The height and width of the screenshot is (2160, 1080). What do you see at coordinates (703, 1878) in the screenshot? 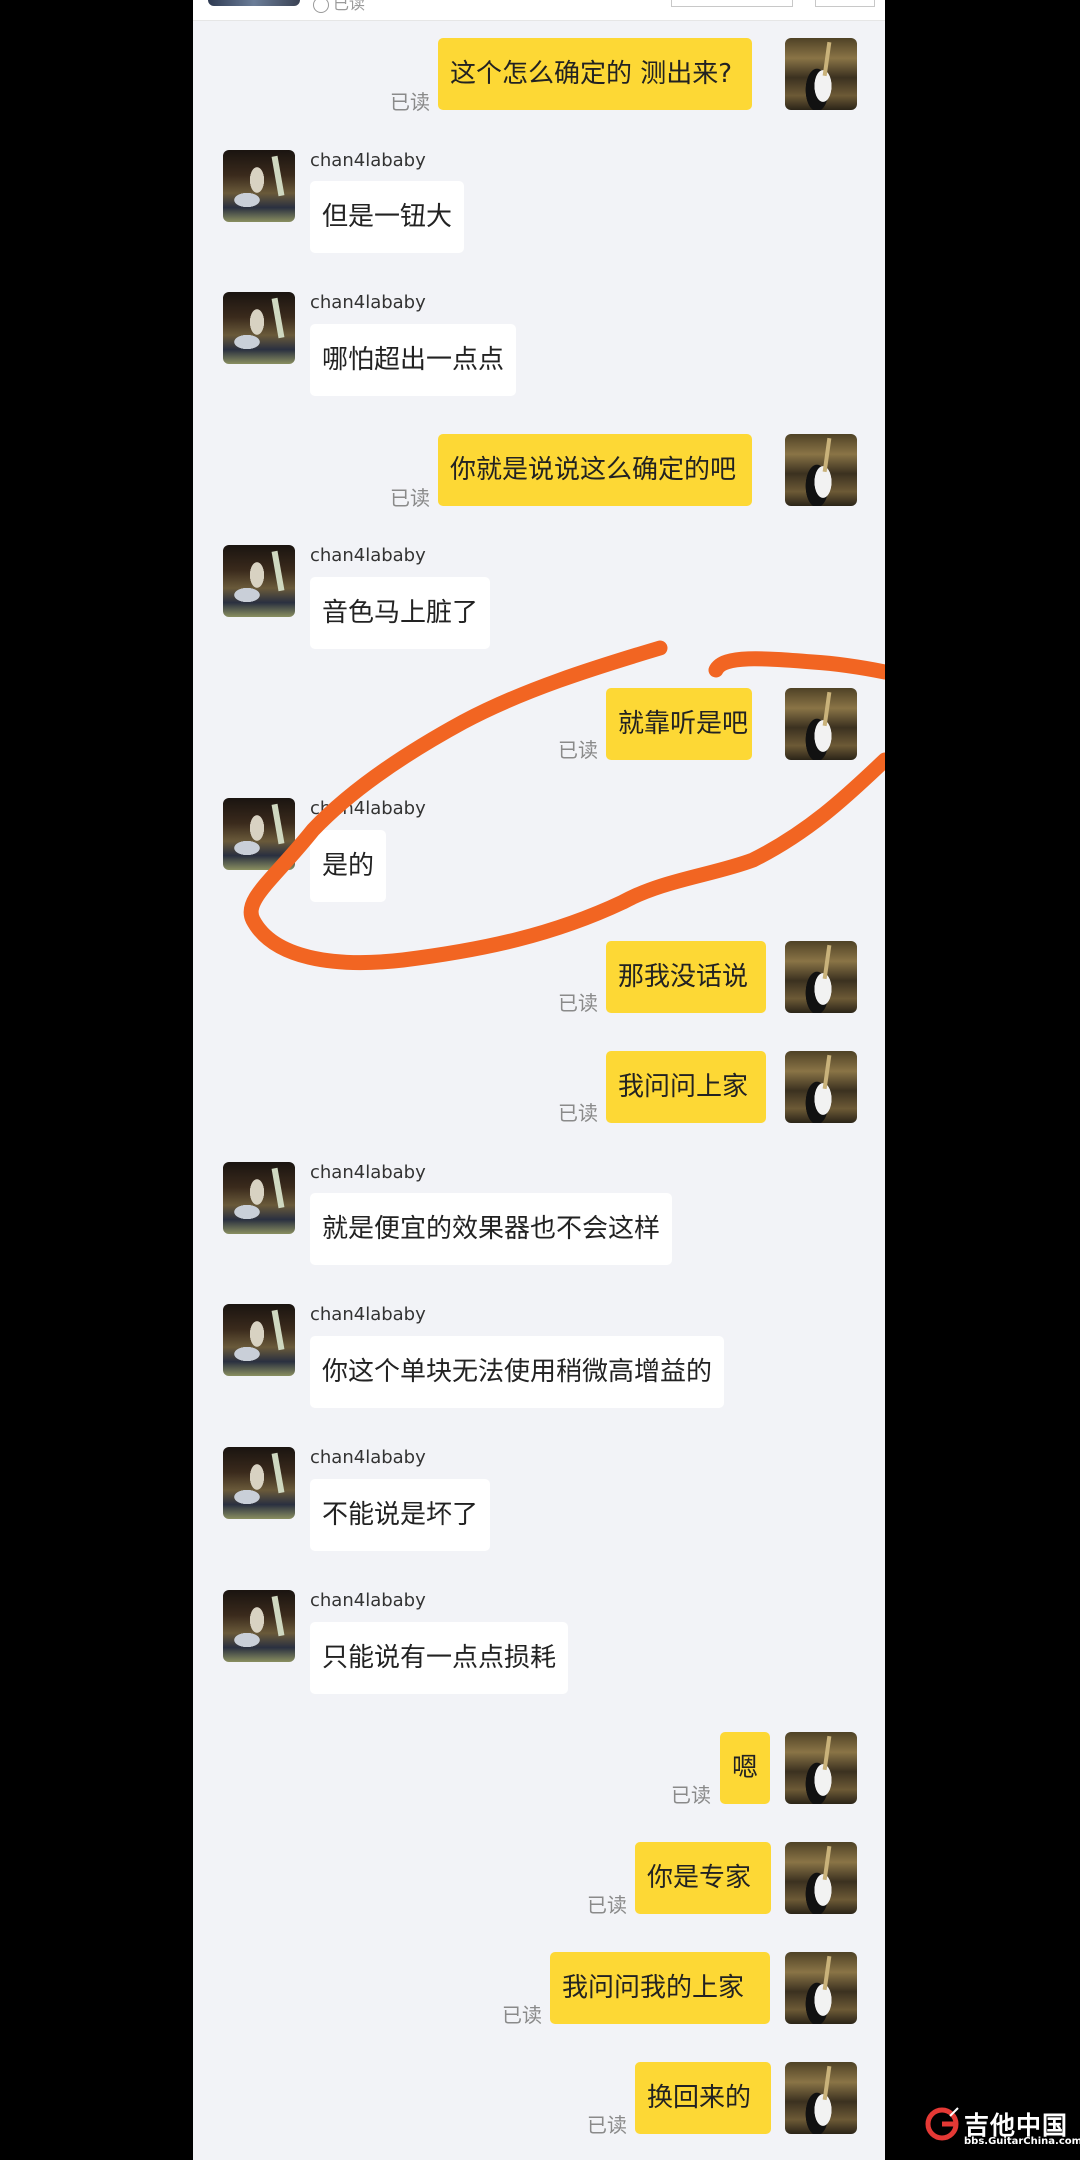
I see `message-bubble-outgoing: 你是专家` at bounding box center [703, 1878].